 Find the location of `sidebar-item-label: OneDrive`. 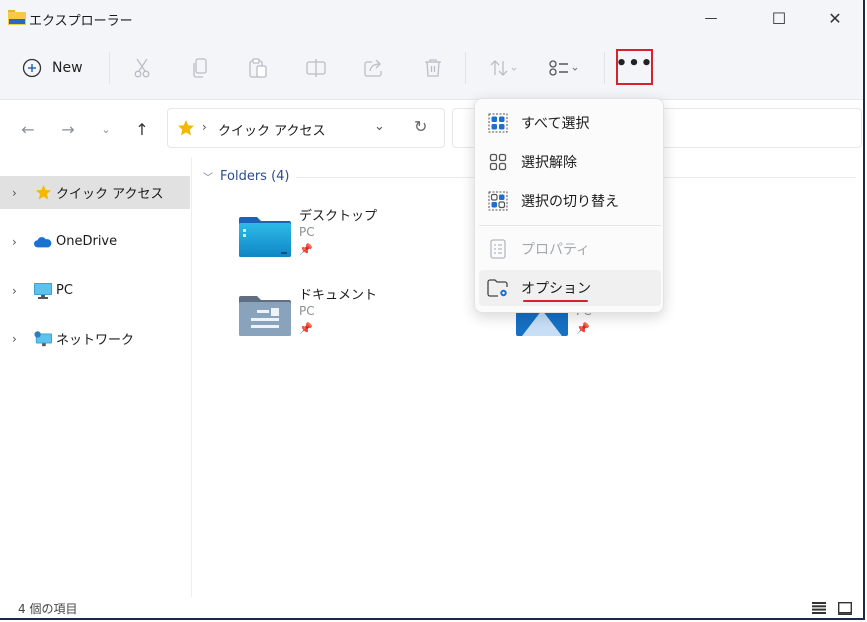

sidebar-item-label: OneDrive is located at coordinates (87, 241).